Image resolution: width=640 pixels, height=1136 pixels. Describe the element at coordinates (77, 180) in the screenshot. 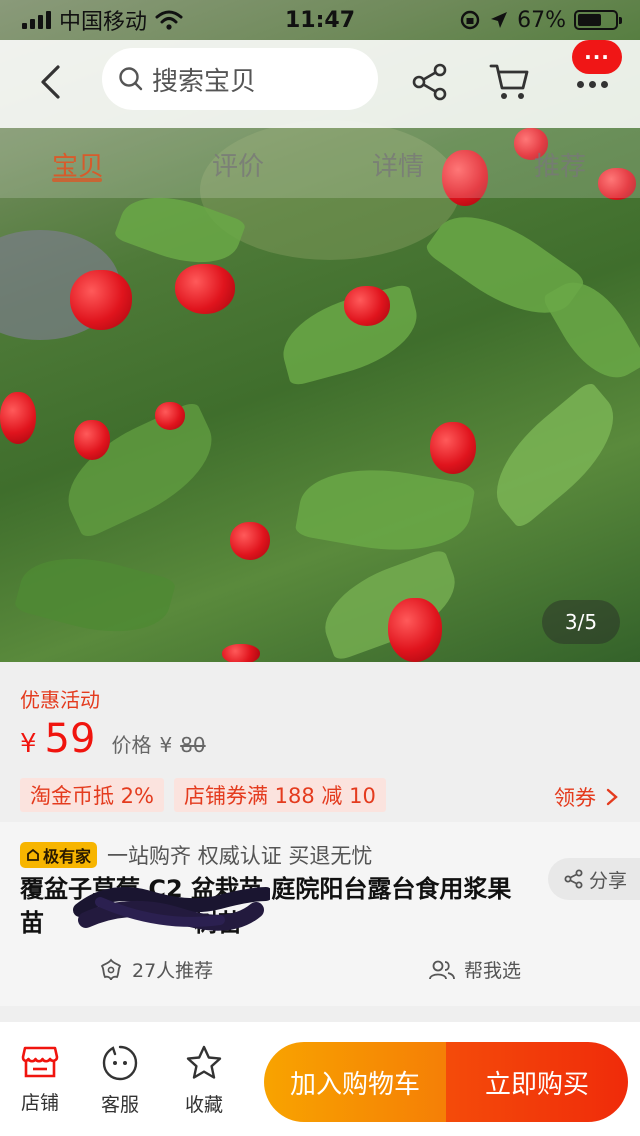

I see `active-tab-indicator` at that location.